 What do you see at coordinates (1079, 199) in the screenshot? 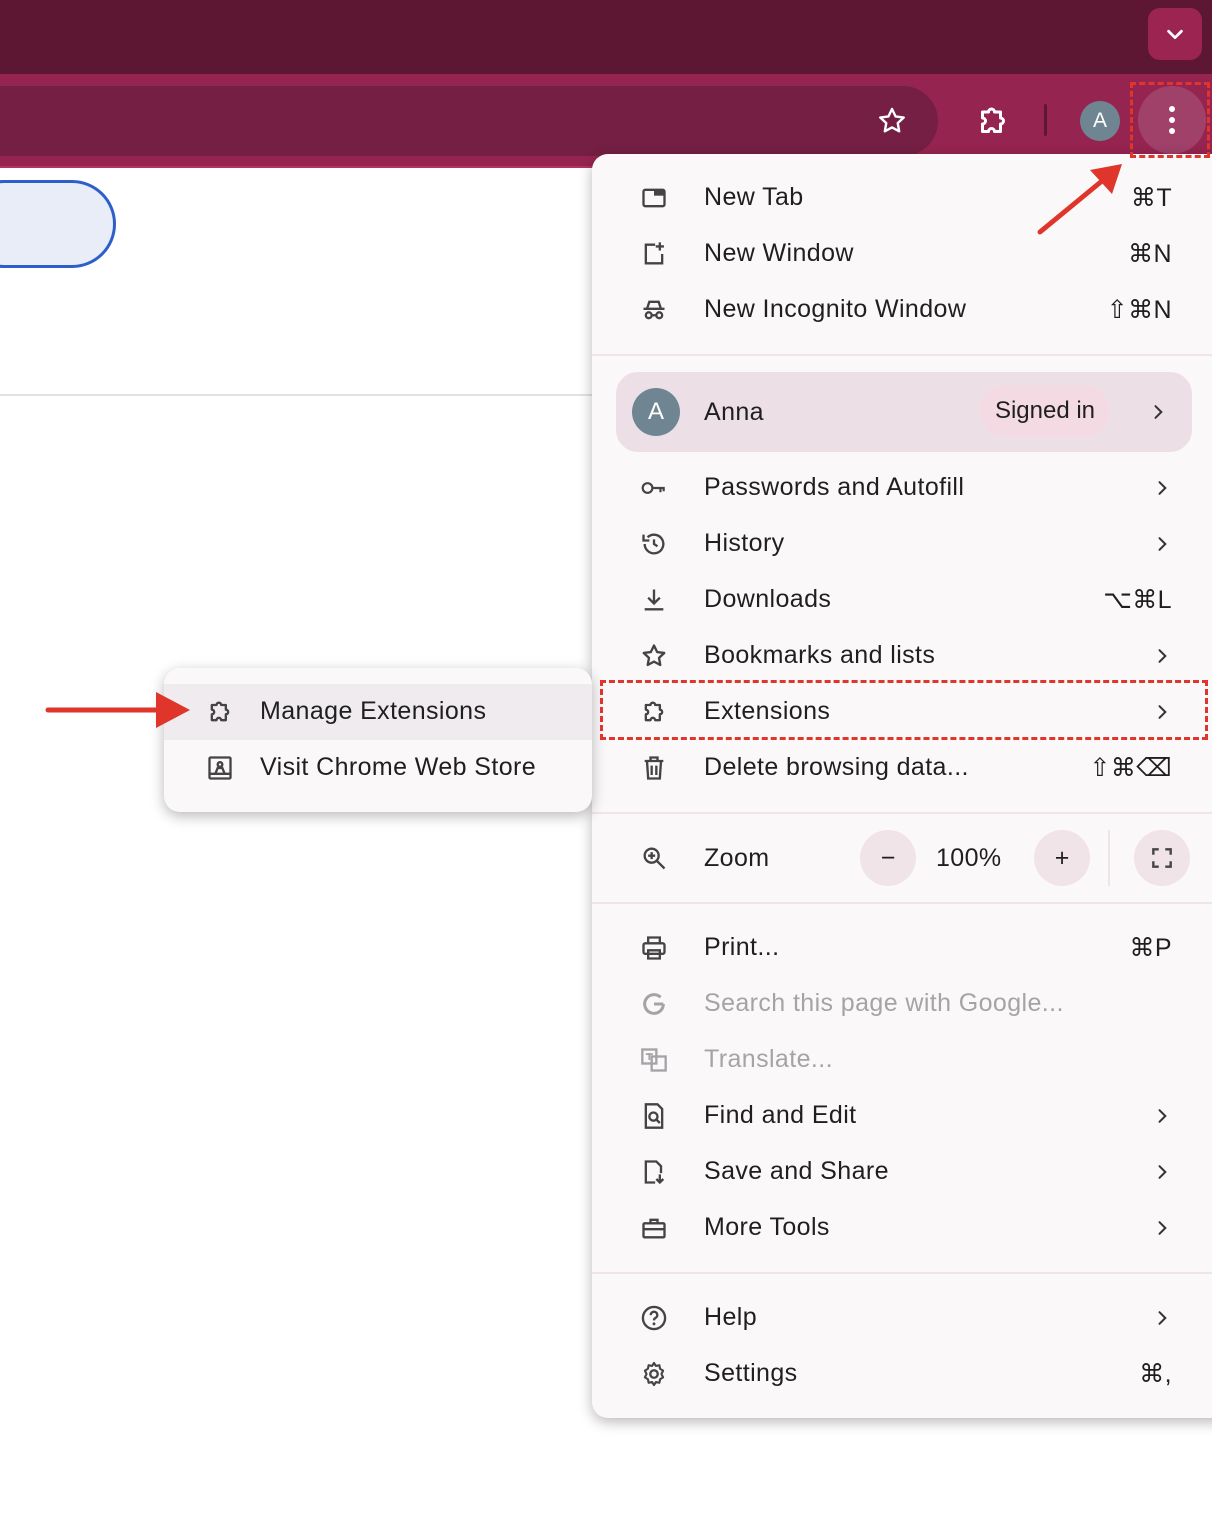
I see `annotation-arrow-to-menu-button` at bounding box center [1079, 199].